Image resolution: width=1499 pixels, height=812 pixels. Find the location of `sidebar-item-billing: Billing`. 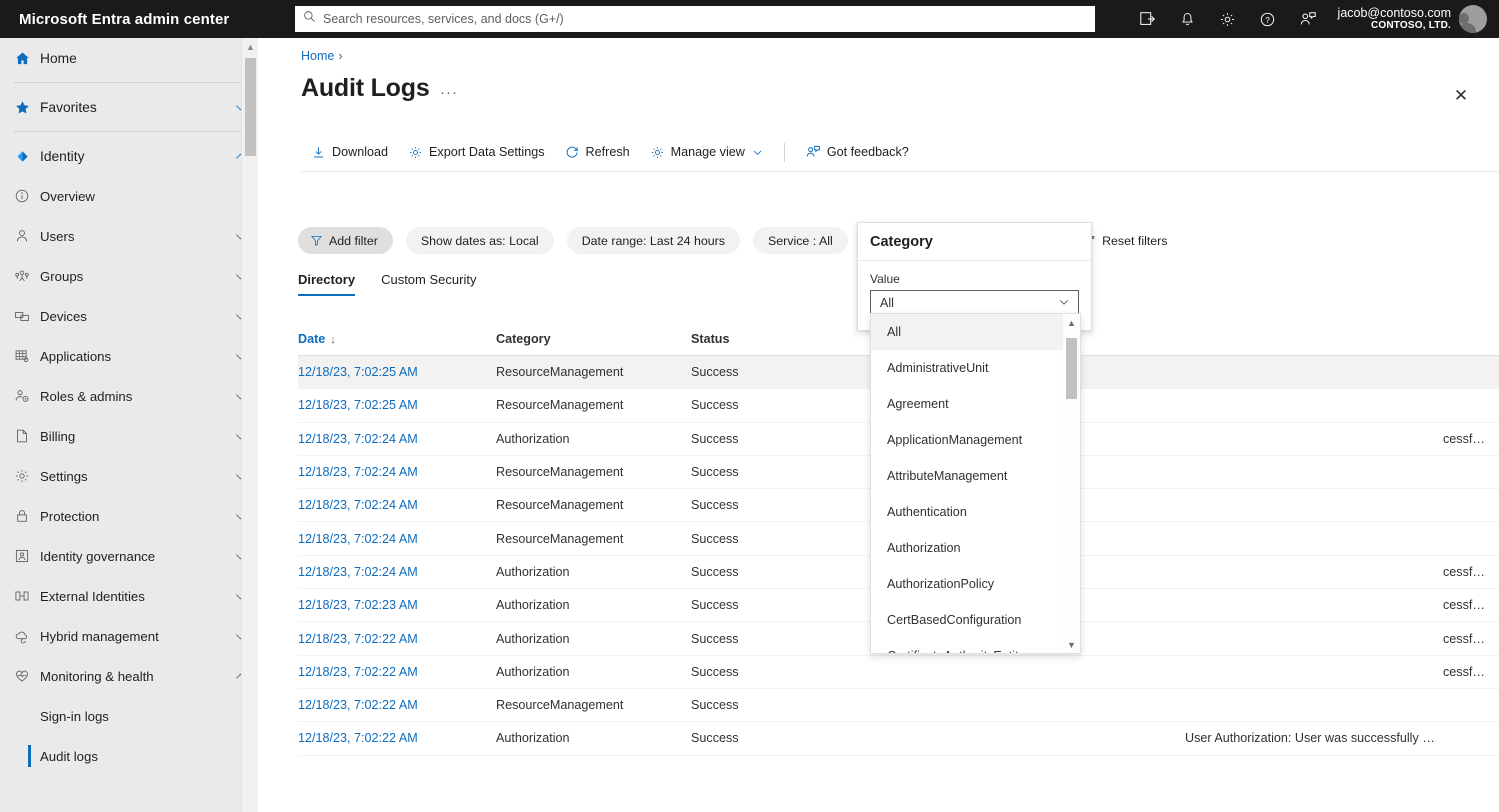

sidebar-item-billing: Billing is located at coordinates (129, 436).